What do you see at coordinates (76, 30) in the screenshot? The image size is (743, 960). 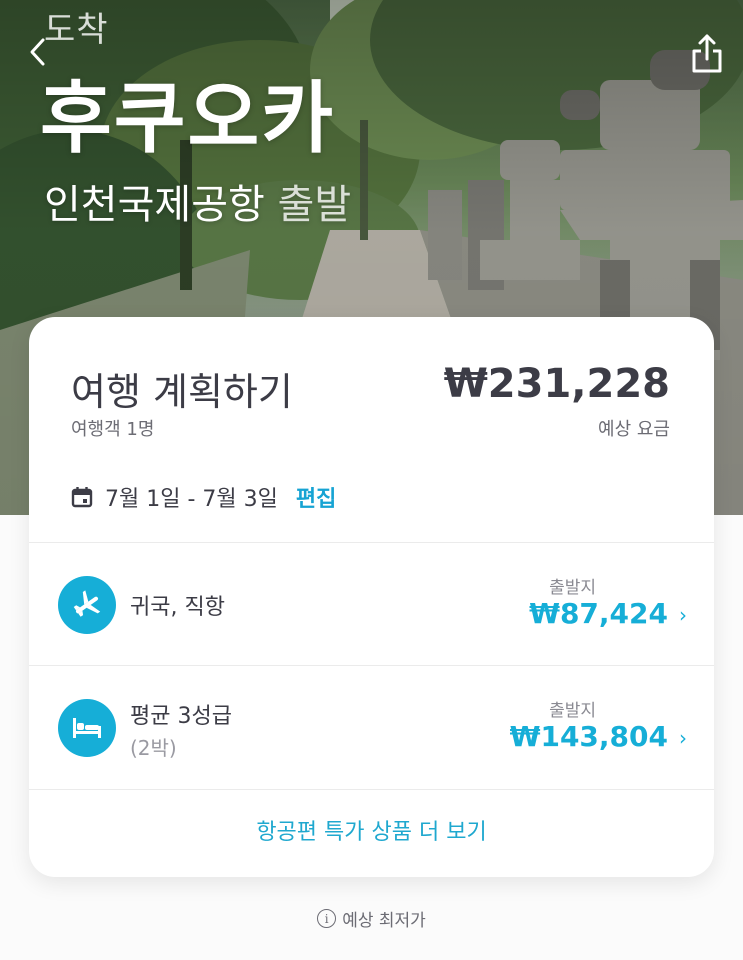 I see `arrival-label: 도착` at bounding box center [76, 30].